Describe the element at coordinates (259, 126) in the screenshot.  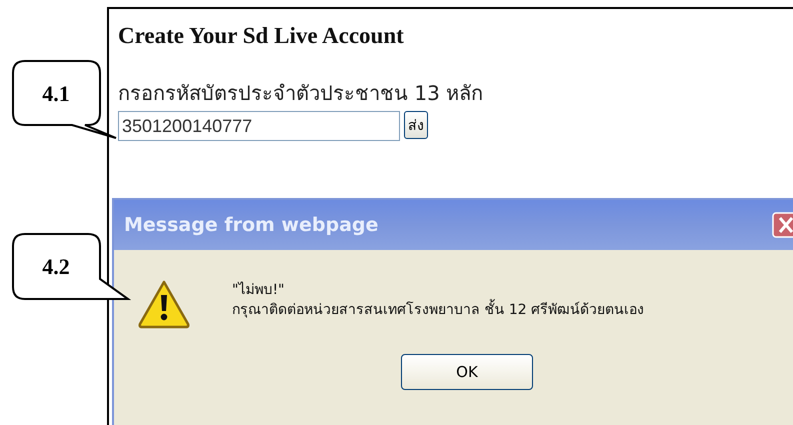
I see `input-field: 3501200140777` at that location.